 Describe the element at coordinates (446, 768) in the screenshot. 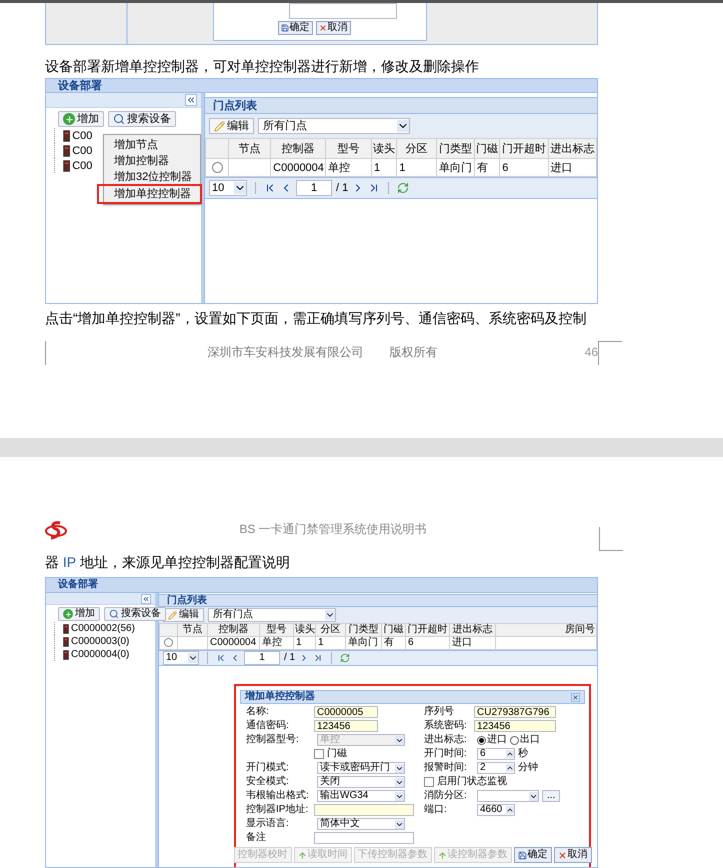

I see `field-label: 报警时间:` at that location.